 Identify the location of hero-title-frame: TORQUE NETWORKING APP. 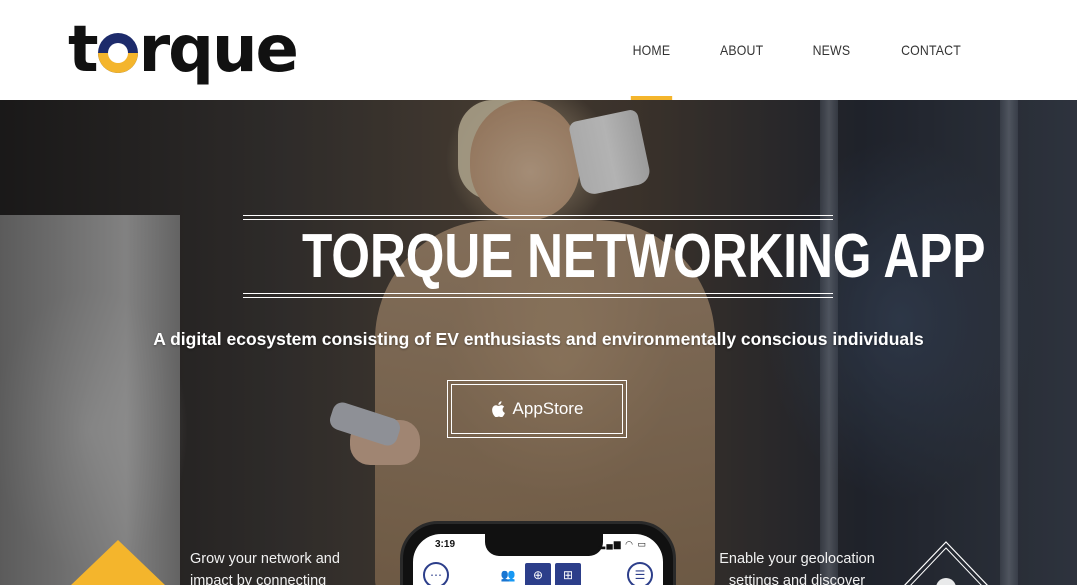
(614, 256).